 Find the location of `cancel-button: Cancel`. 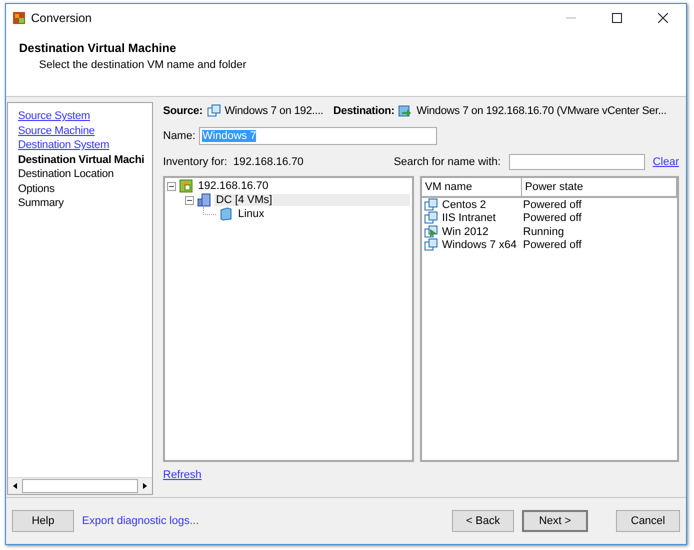

cancel-button: Cancel is located at coordinates (648, 521).